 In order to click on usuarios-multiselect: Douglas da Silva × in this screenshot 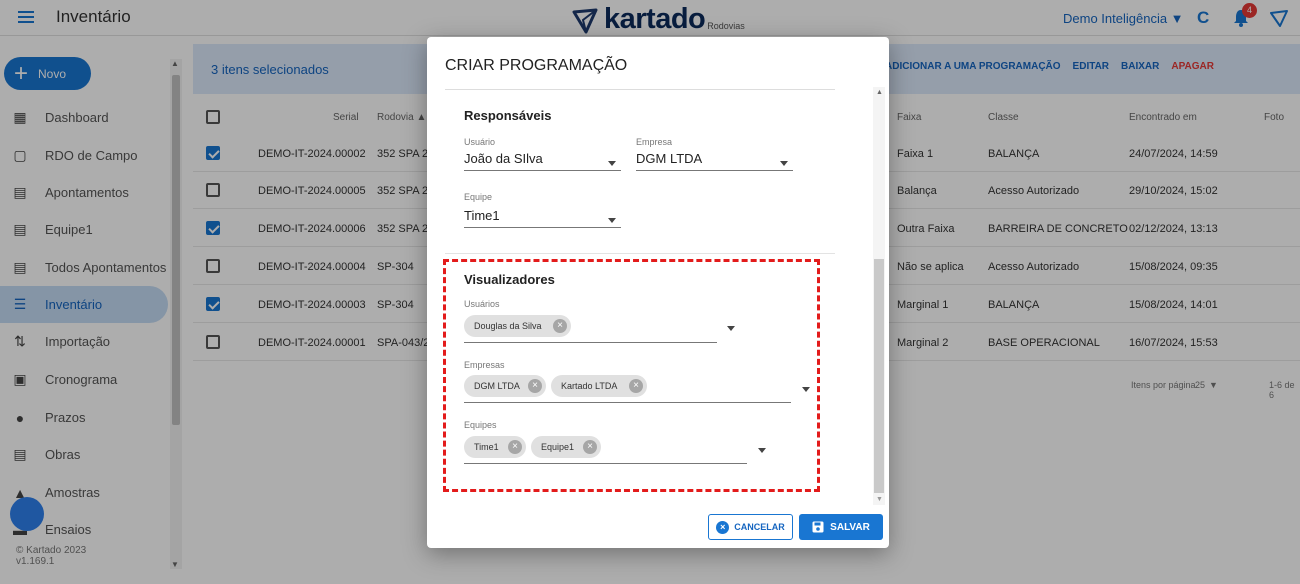, I will do `click(590, 329)`.